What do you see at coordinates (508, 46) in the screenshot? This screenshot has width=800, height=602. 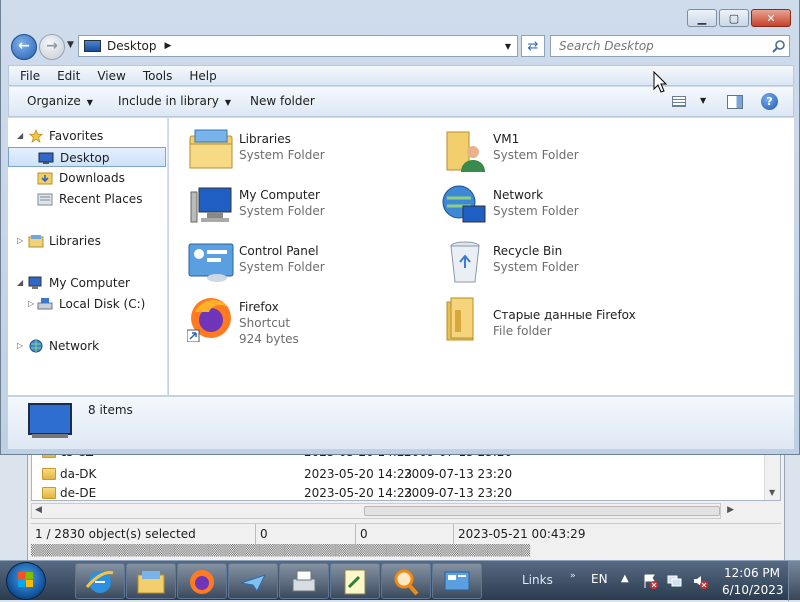 I see `address-dropdown-icon: ▼` at bounding box center [508, 46].